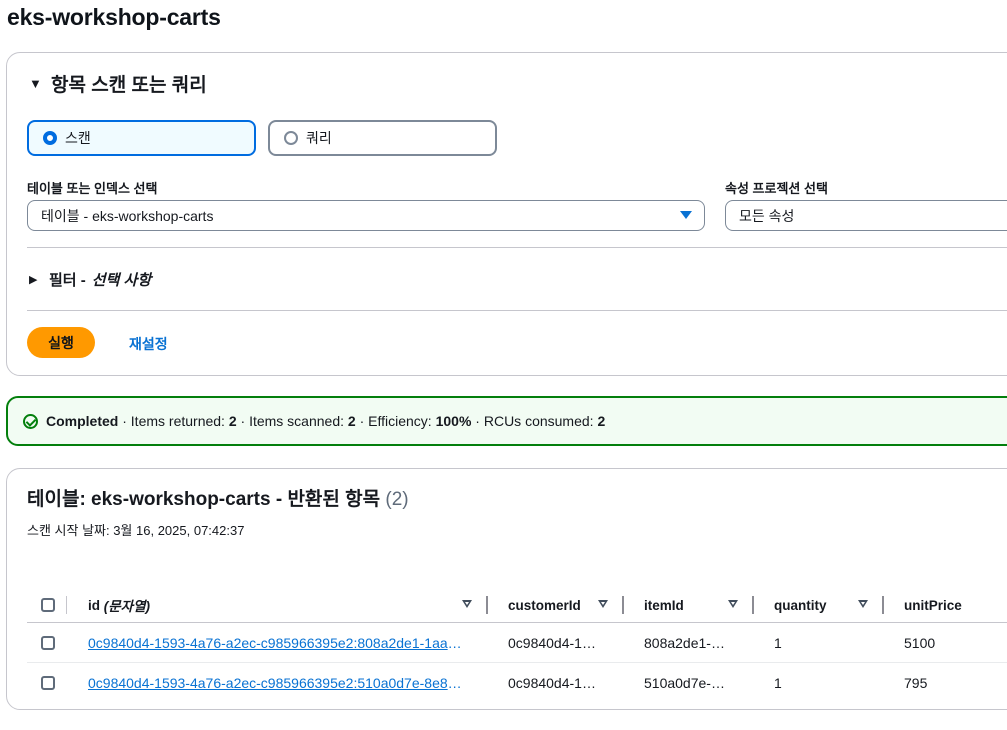  What do you see at coordinates (127, 215) in the screenshot?
I see `table-select-value: 테이블 - eks-workshop-carts` at bounding box center [127, 215].